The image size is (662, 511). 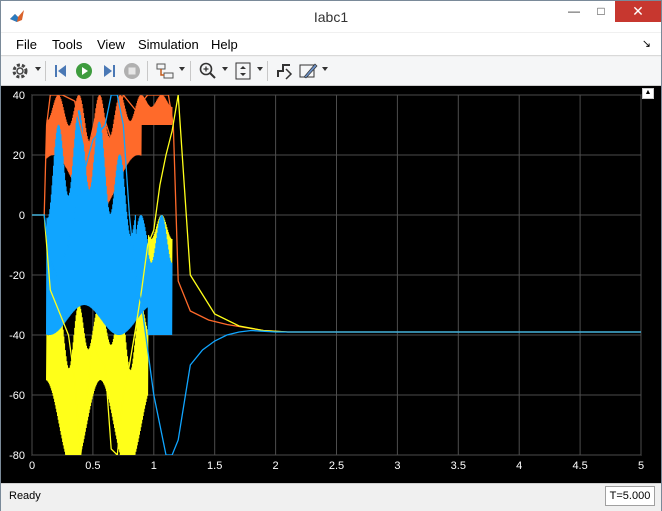 What do you see at coordinates (574, 11) in the screenshot?
I see `minimize-button: —` at bounding box center [574, 11].